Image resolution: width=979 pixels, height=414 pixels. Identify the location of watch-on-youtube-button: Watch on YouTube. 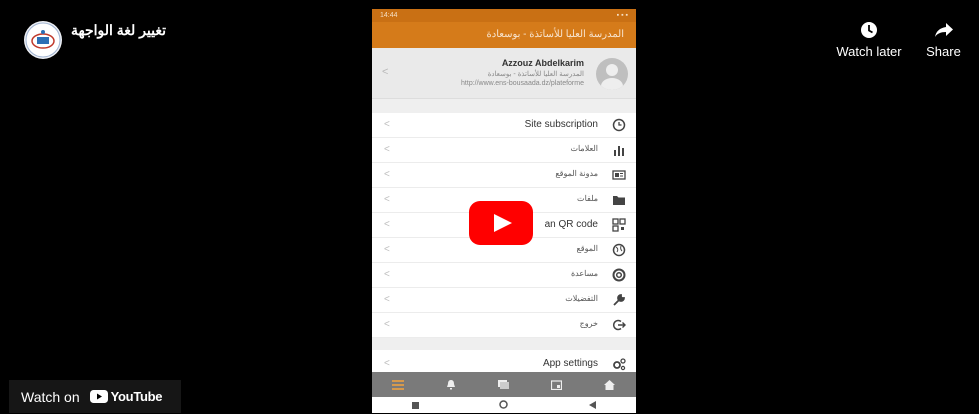
(95, 396).